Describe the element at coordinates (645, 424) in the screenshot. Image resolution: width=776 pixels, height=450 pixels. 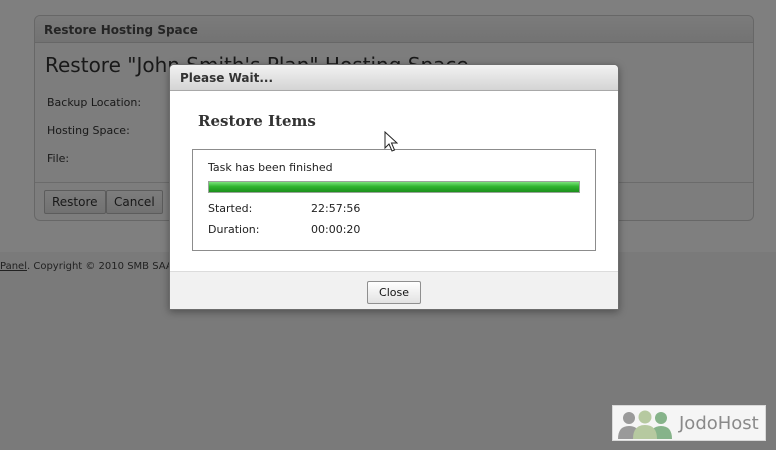
I see `people-icon` at that location.